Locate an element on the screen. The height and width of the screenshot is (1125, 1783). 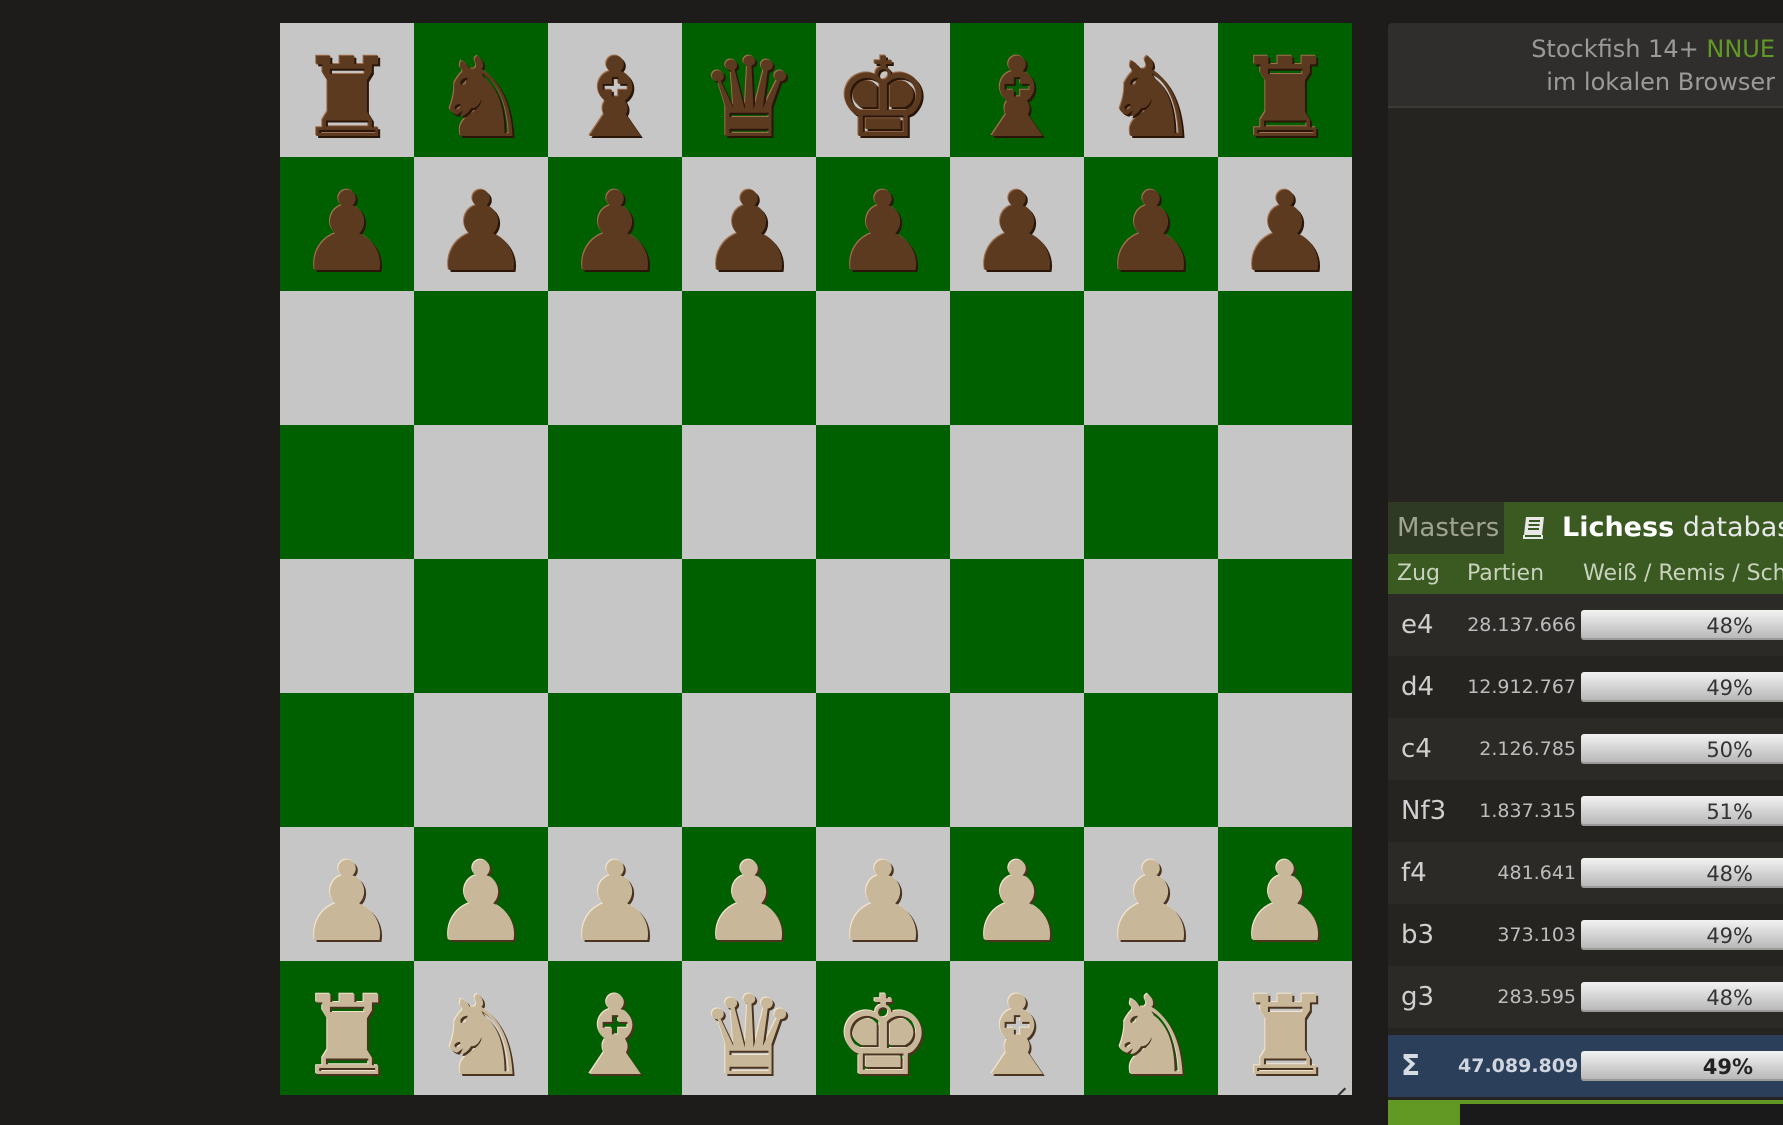
square-g8: ♞ is located at coordinates (1151, 90).